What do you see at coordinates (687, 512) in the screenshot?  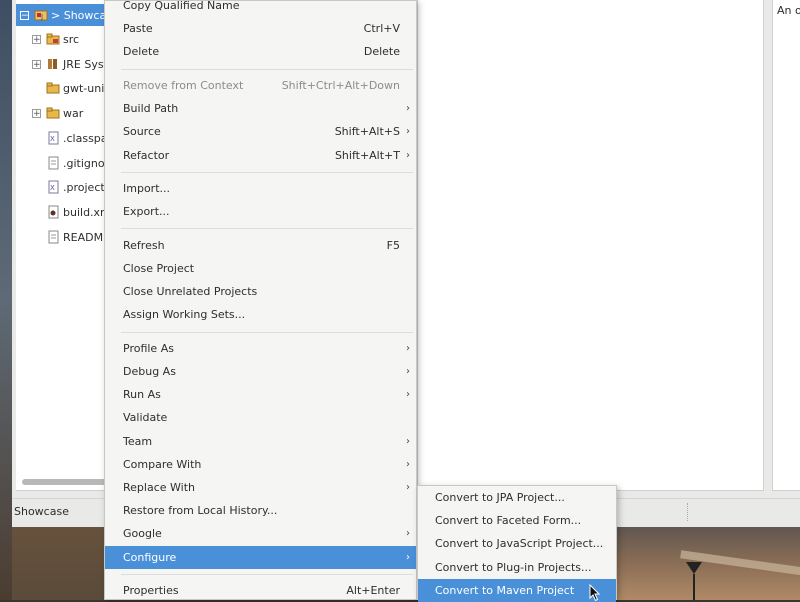 I see `status-separator` at bounding box center [687, 512].